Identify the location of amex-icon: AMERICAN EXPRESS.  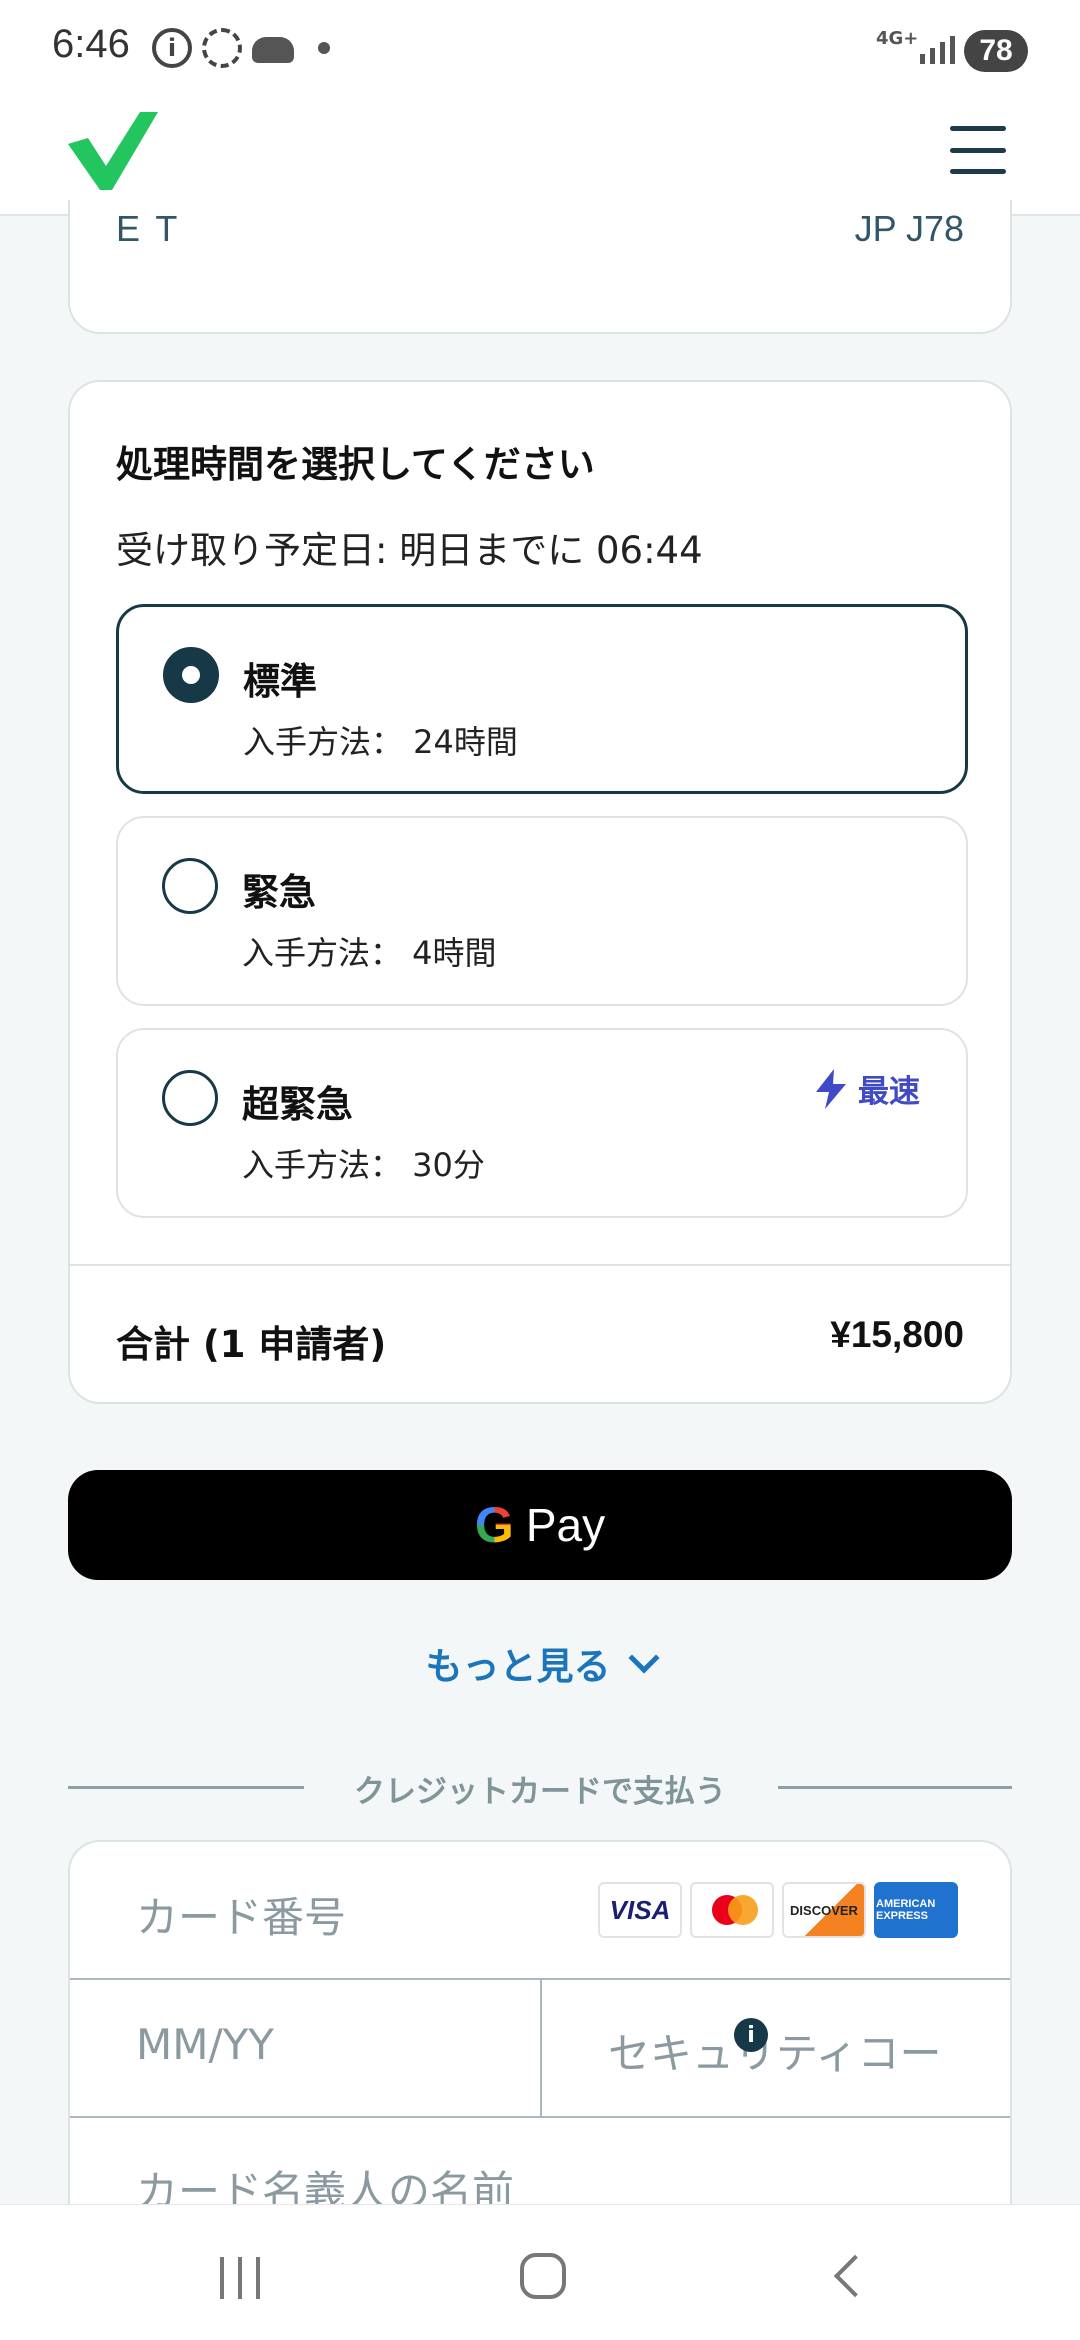
(916, 1910).